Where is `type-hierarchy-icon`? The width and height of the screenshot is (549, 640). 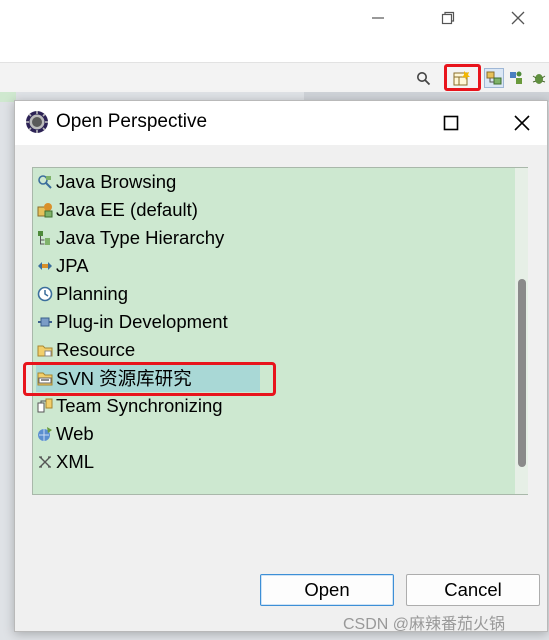 type-hierarchy-icon is located at coordinates (44, 238).